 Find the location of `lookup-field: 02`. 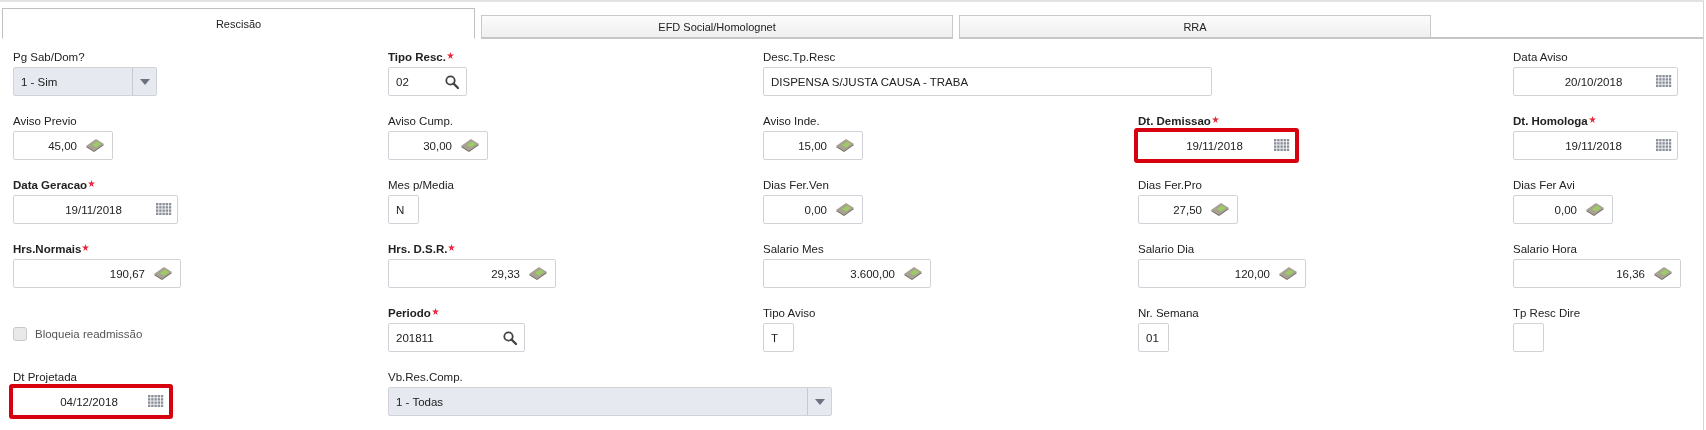

lookup-field: 02 is located at coordinates (427, 81).